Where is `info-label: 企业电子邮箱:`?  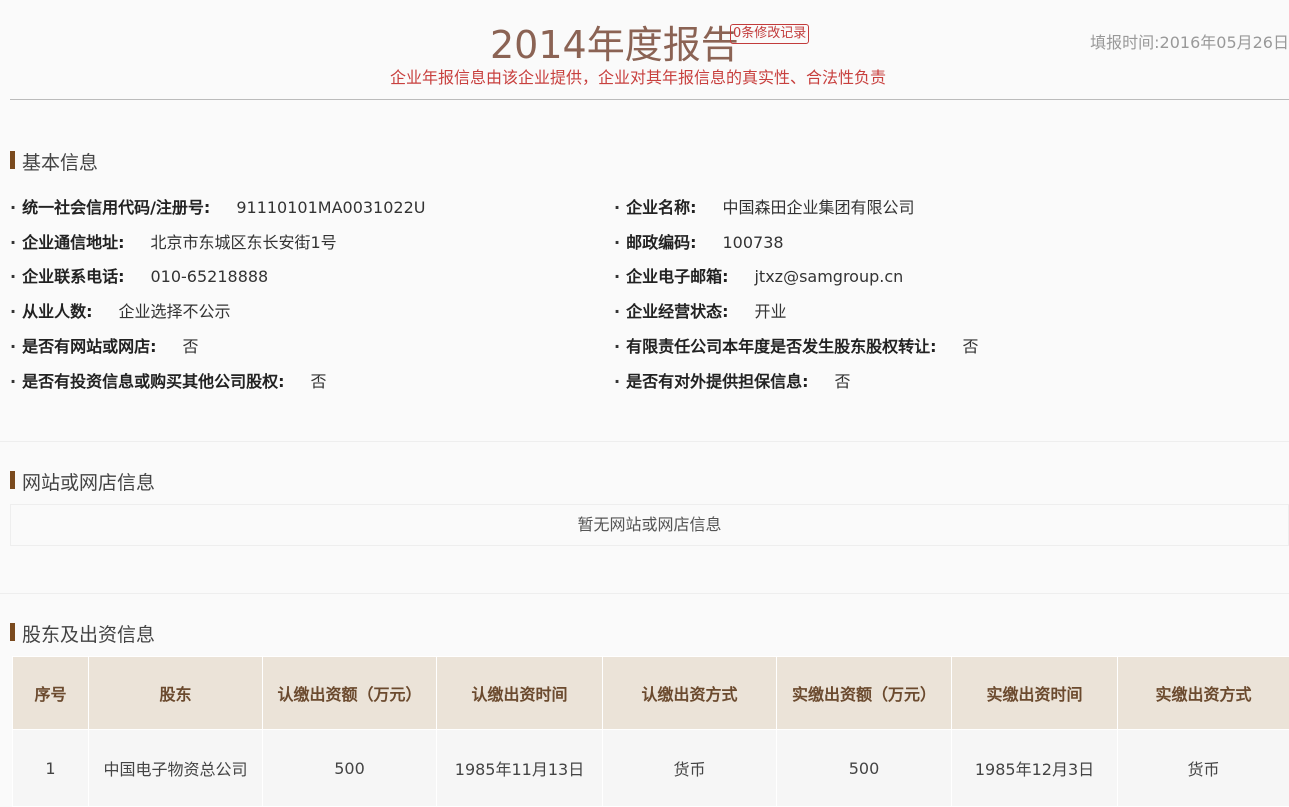
info-label: 企业电子邮箱: is located at coordinates (677, 276).